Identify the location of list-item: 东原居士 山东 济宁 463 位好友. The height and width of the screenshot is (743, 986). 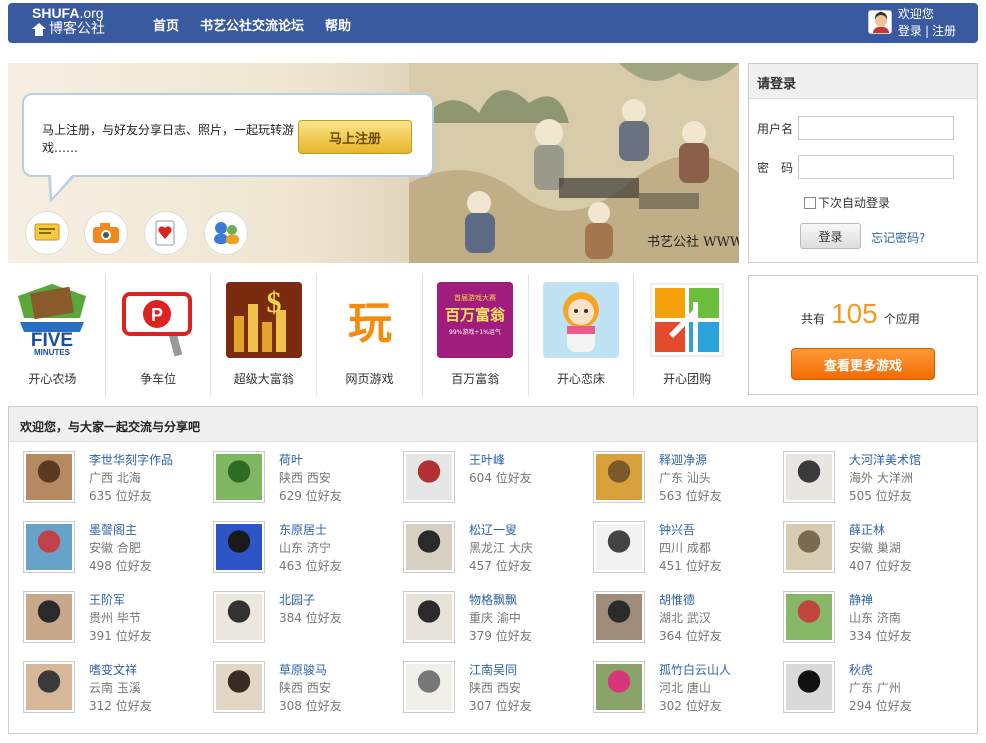
(308, 556).